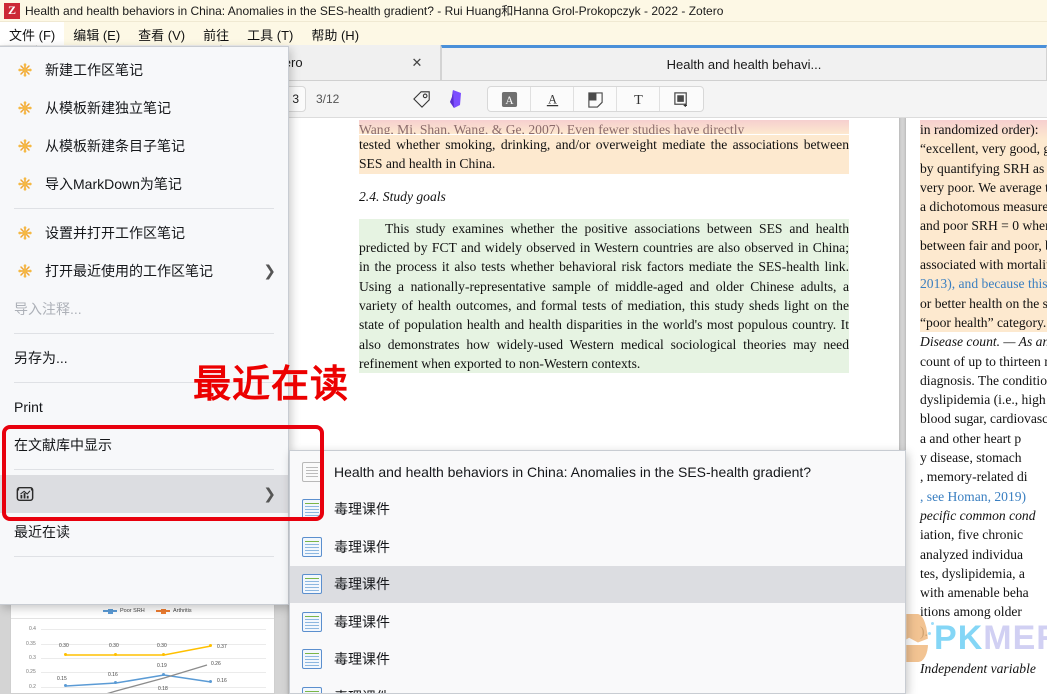 The image size is (1047, 694). Describe the element at coordinates (144, 581) in the screenshot. I see `menu-item-quit` at that location.